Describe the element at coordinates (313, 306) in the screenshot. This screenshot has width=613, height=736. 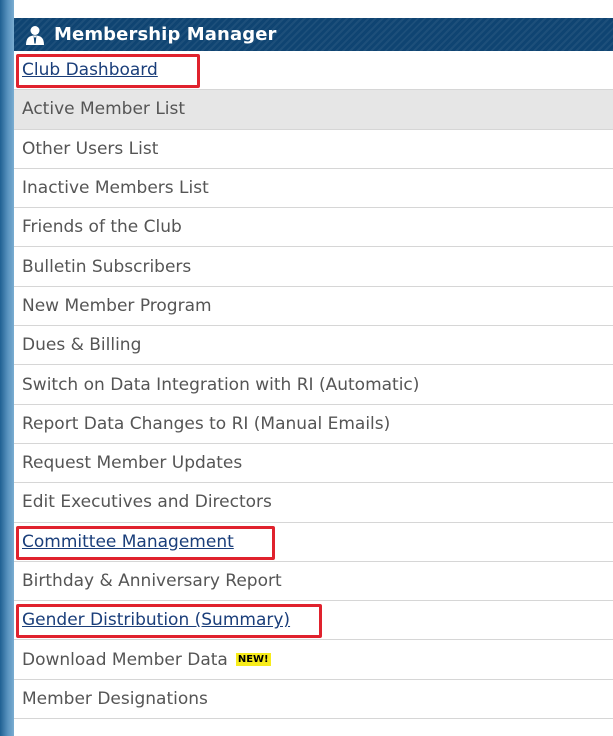
I see `menu-item-new-member-program: New Member Program` at that location.